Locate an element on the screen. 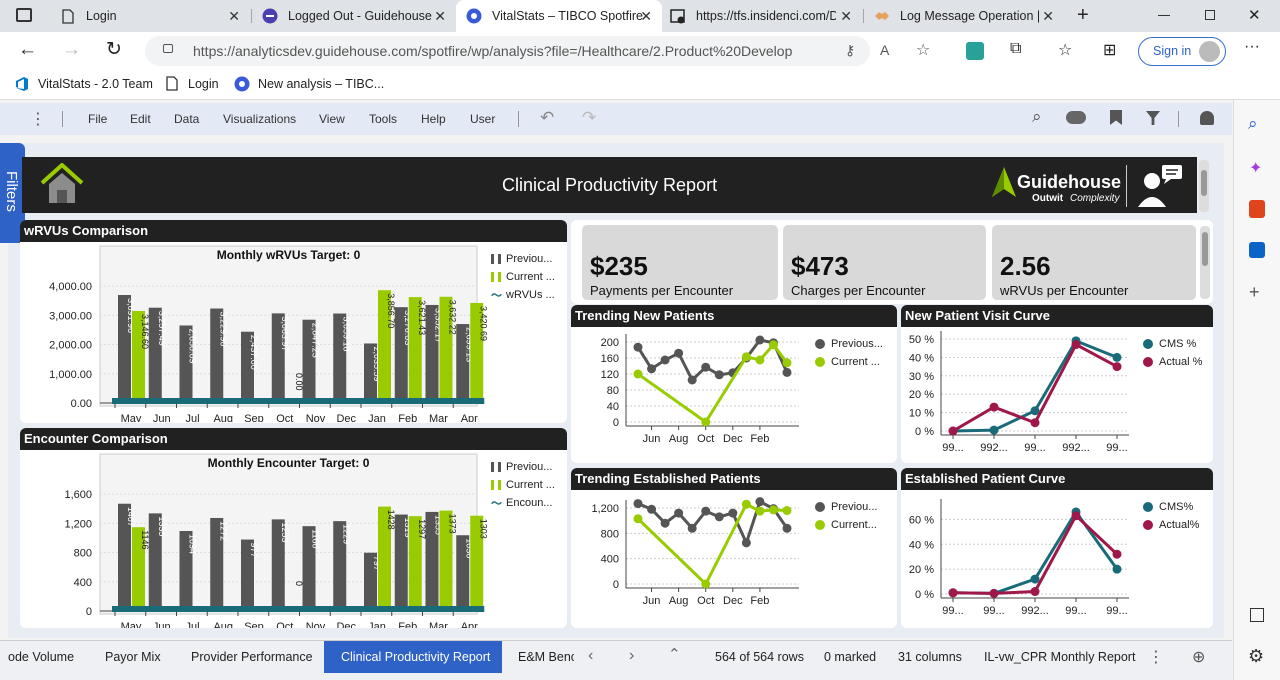 Image resolution: width=1280 pixels, height=680 pixels. data-point is located at coordinates (773, 510).